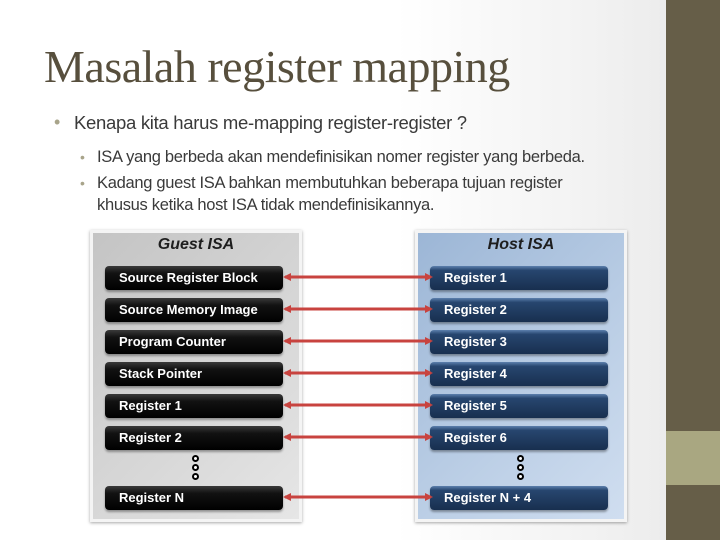  What do you see at coordinates (521, 244) in the screenshot?
I see `host-isa-title: Host ISA` at bounding box center [521, 244].